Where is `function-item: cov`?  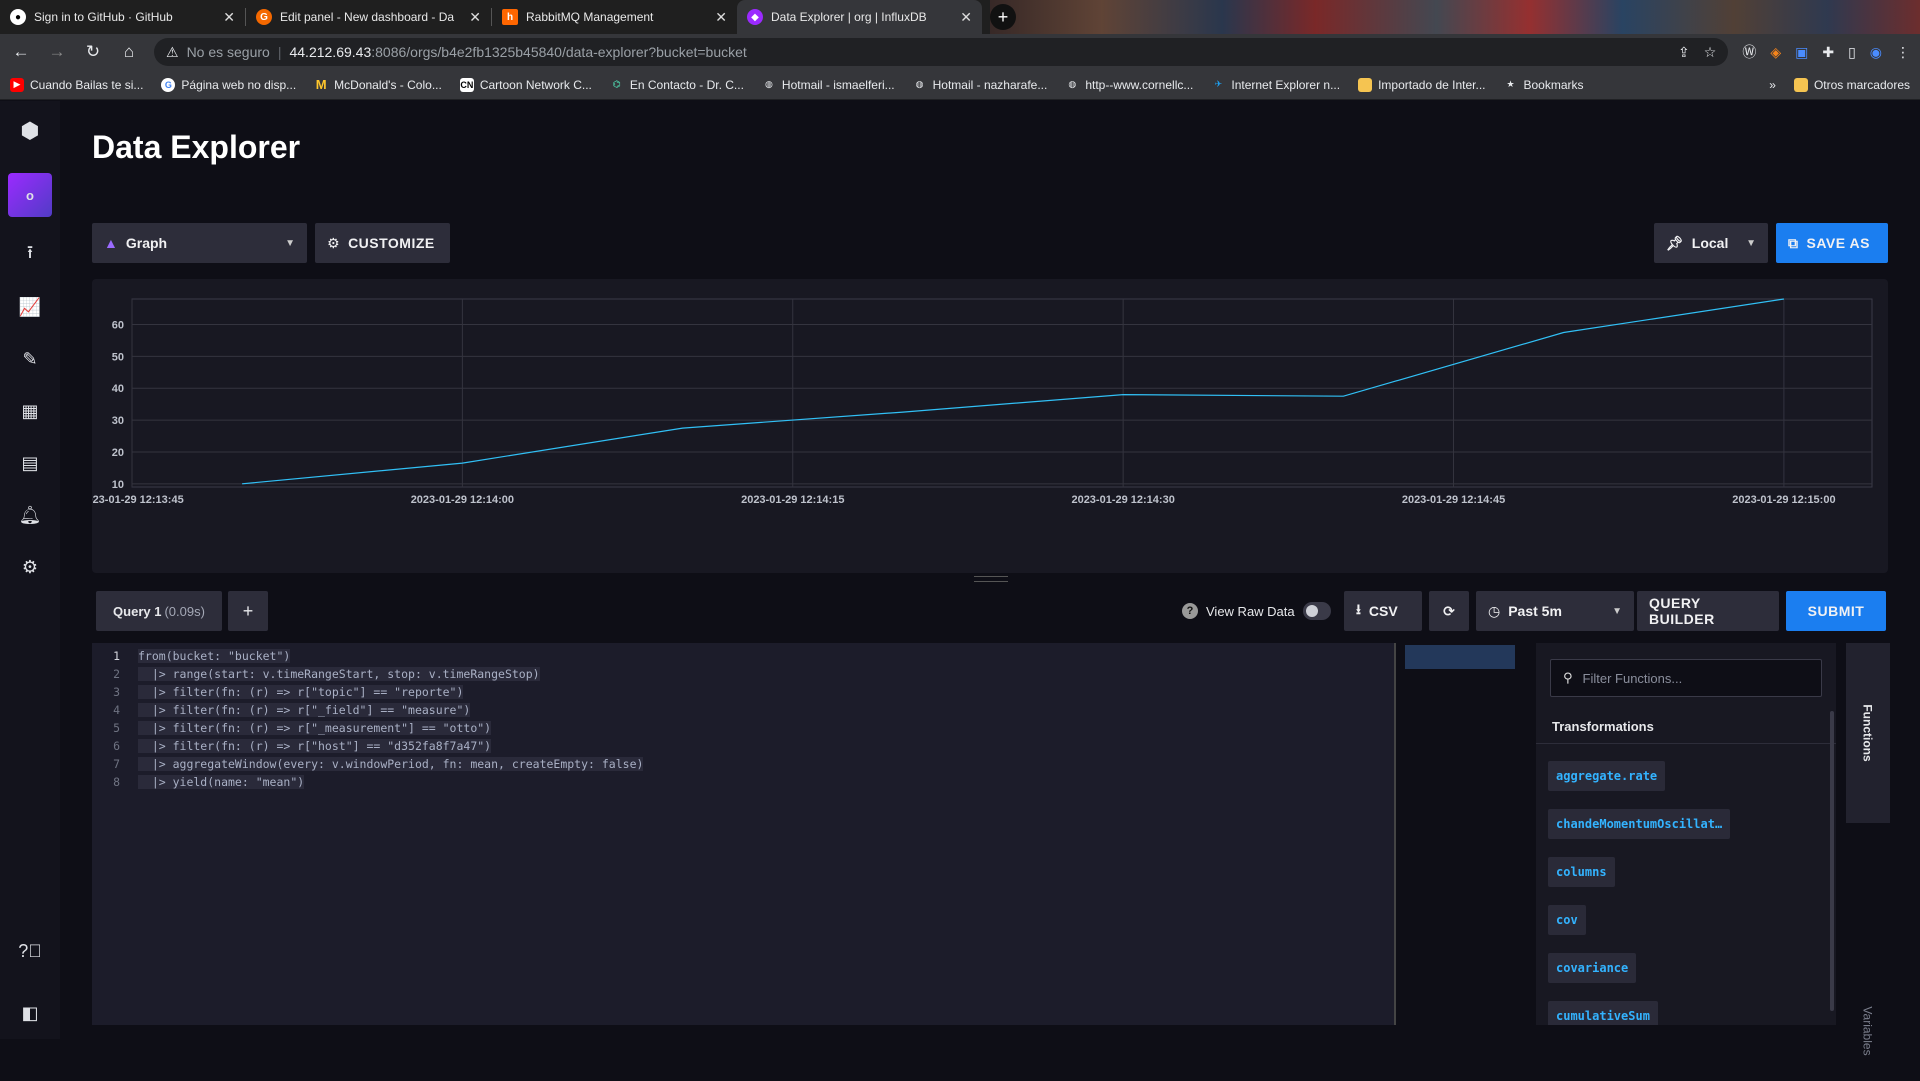
function-item: cov is located at coordinates (1567, 920).